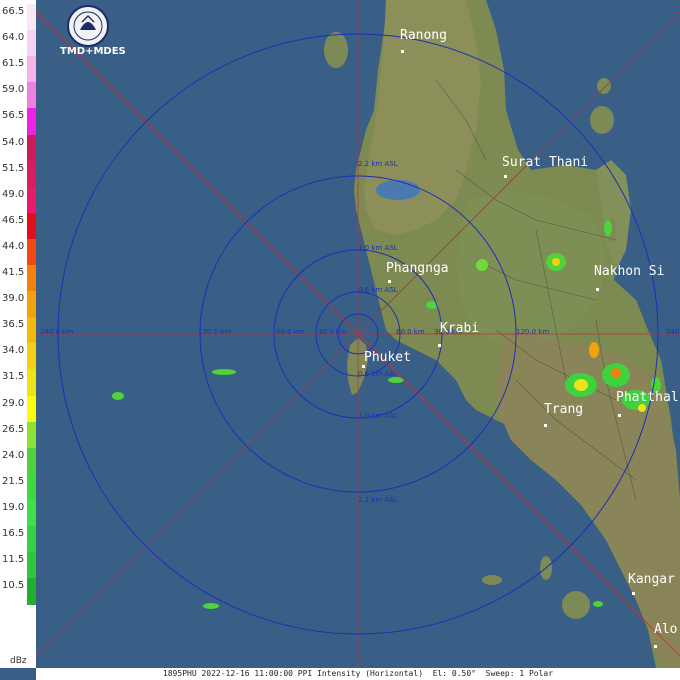 The height and width of the screenshot is (680, 680). What do you see at coordinates (597, 289) in the screenshot?
I see `city-marker-nakhon-si` at bounding box center [597, 289].